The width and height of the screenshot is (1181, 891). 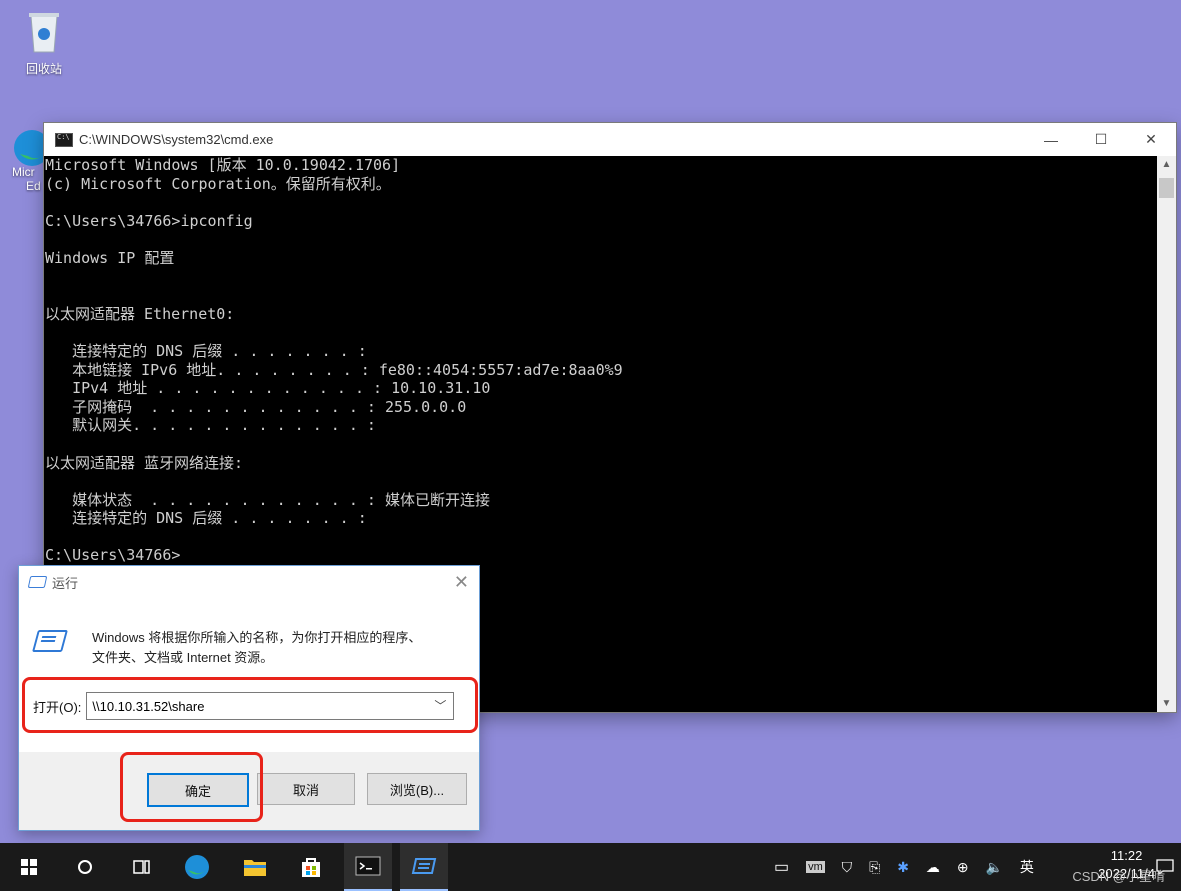 What do you see at coordinates (1027, 867) in the screenshot?
I see `ime-indicator: 英` at bounding box center [1027, 867].